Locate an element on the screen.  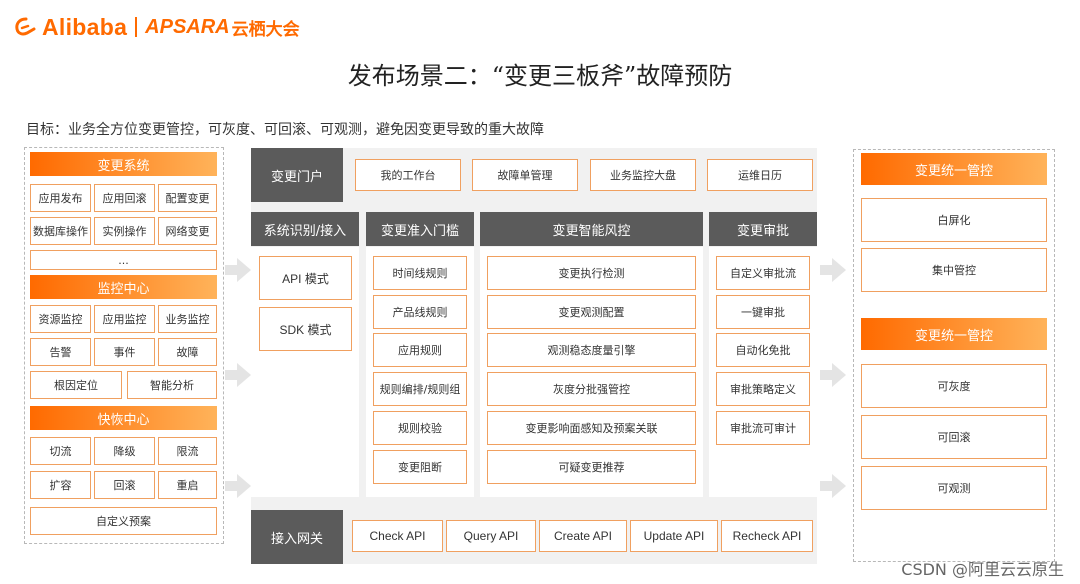
risk-item: 灰度分批强管控 is located at coordinates (591, 389).